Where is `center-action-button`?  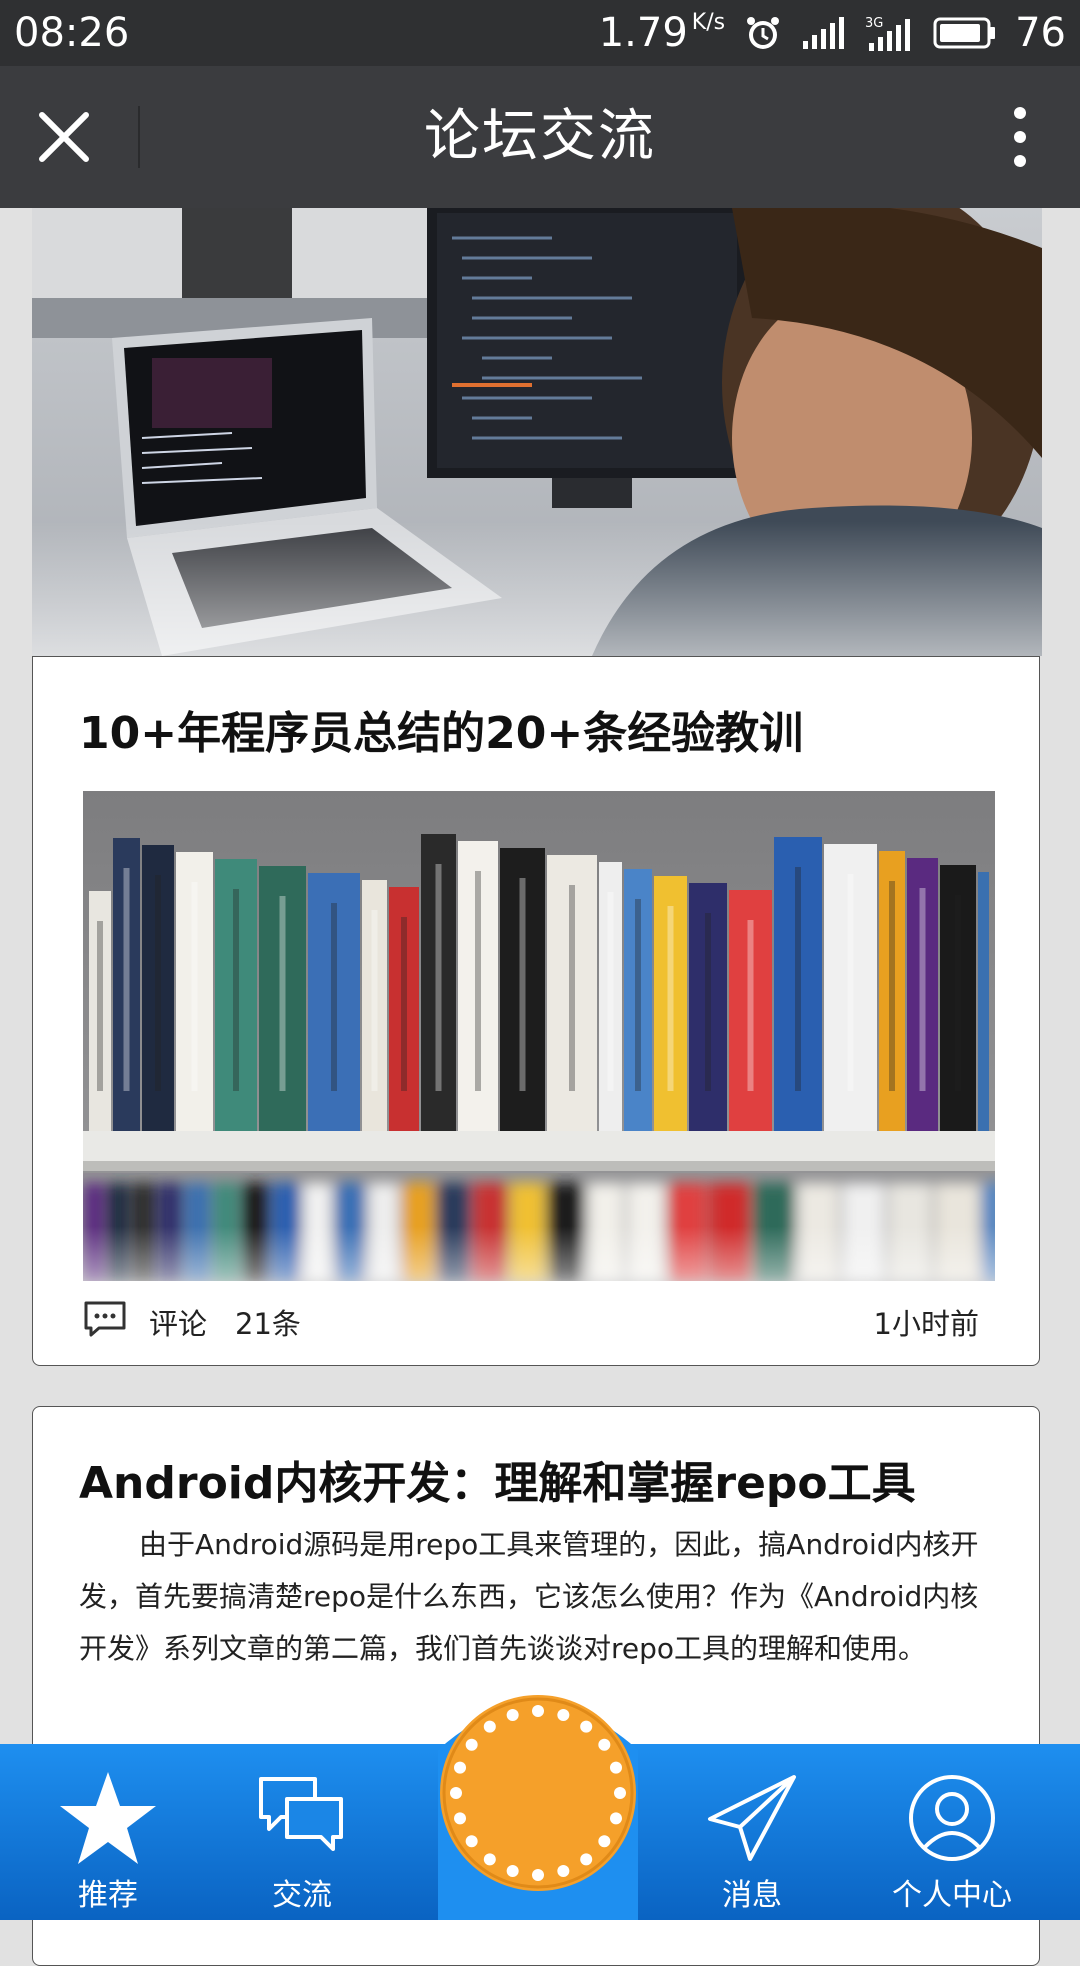 center-action-button is located at coordinates (538, 1793).